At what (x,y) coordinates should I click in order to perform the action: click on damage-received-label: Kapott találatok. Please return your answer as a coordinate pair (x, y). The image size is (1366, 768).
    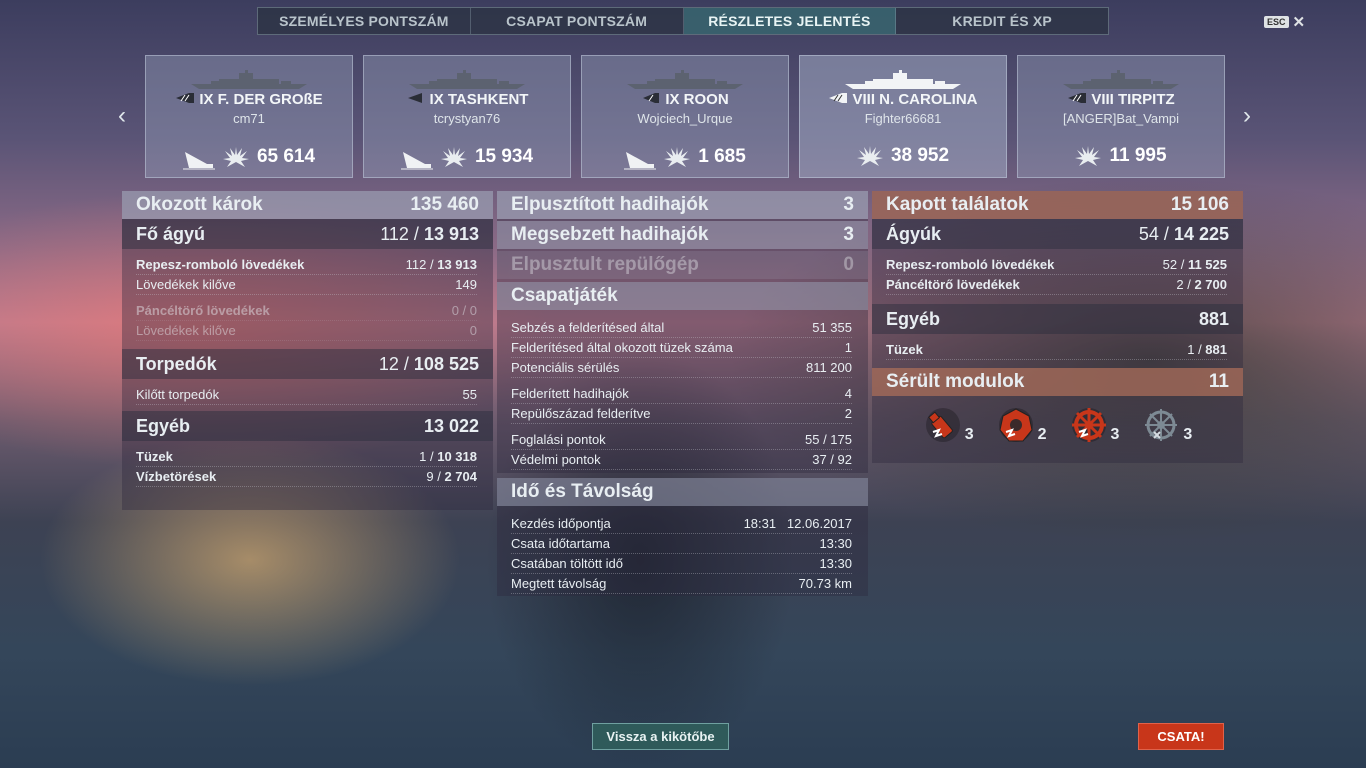
    Looking at the image, I should click on (957, 204).